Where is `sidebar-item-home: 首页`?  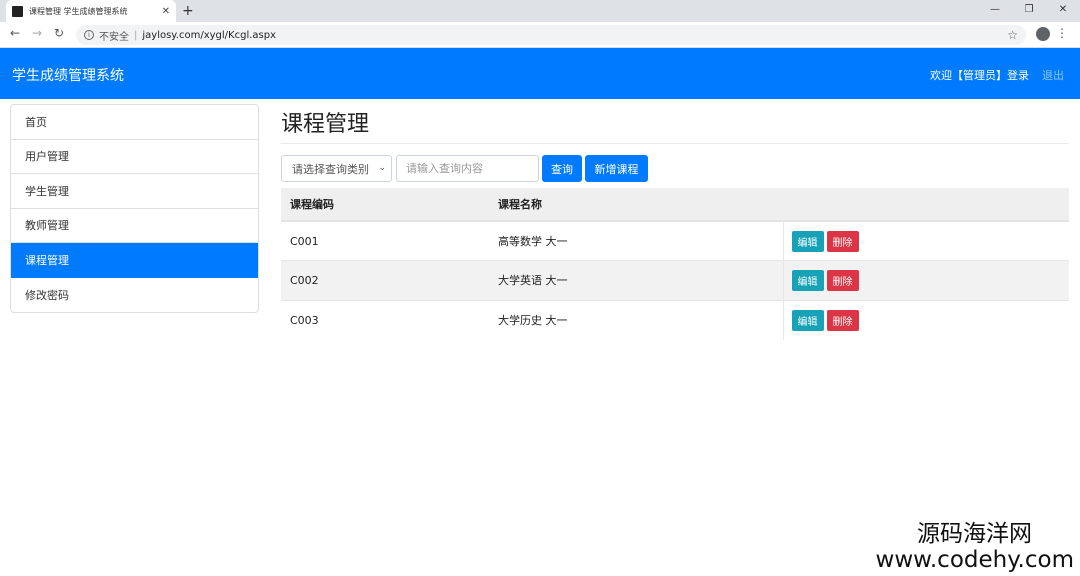 sidebar-item-home: 首页 is located at coordinates (134, 122).